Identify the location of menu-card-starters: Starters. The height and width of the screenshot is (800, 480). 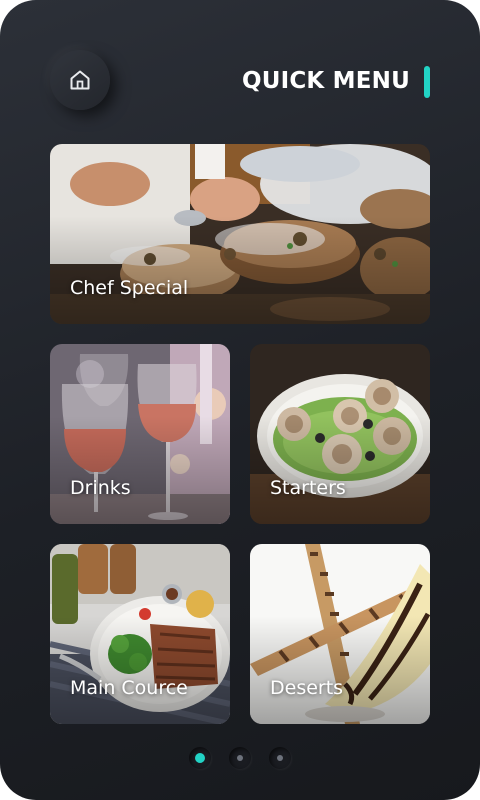
(340, 434).